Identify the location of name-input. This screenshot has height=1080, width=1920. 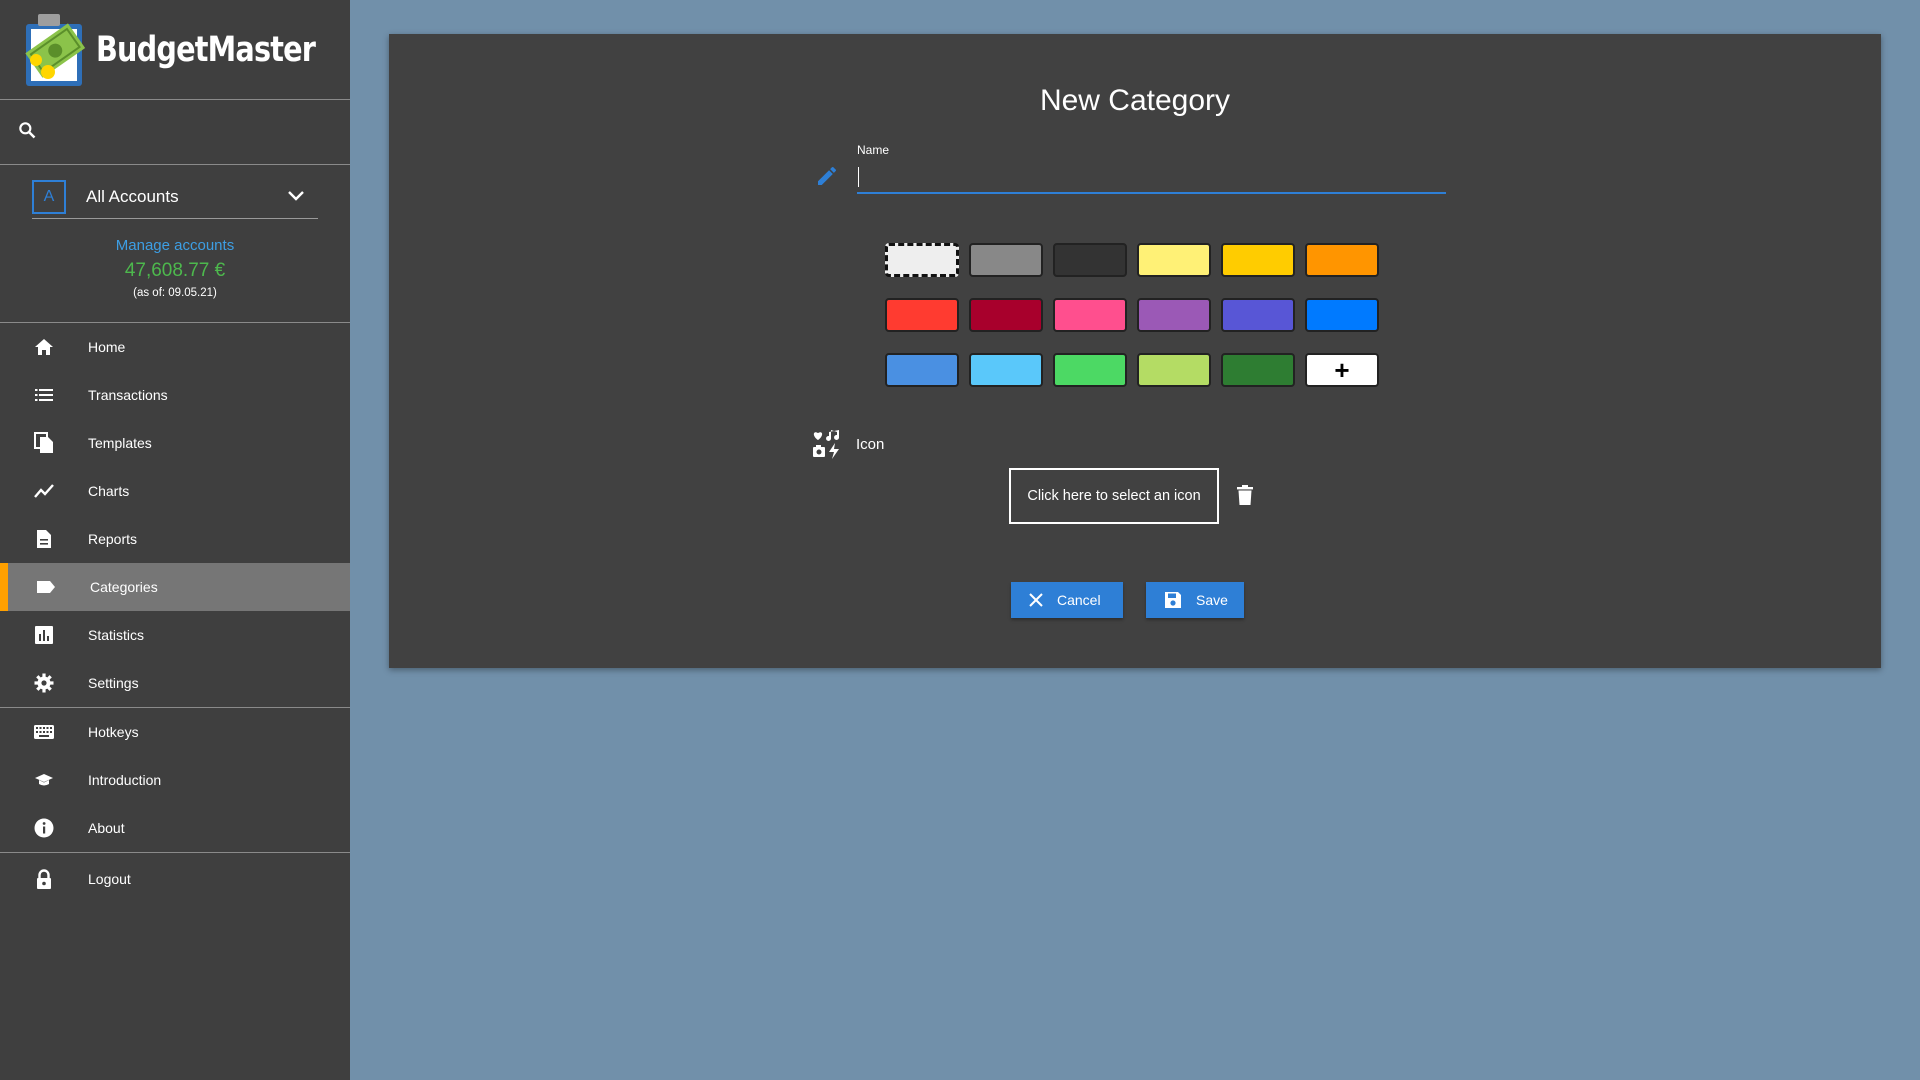
(1151, 176).